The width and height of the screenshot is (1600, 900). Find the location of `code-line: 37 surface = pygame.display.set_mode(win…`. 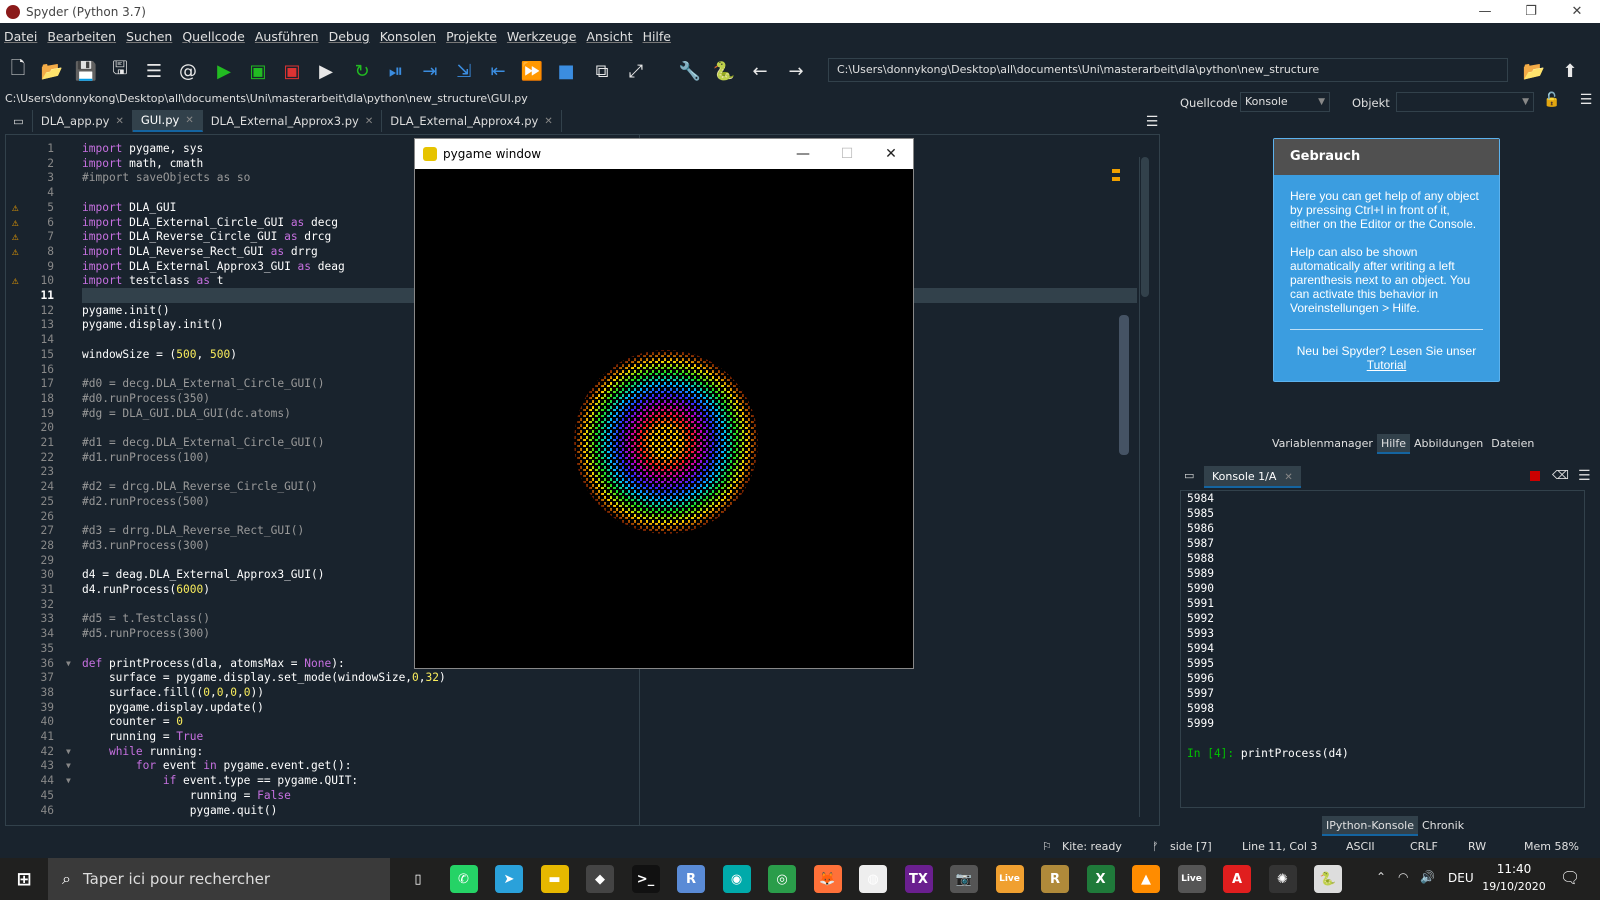

code-line: 37 surface = pygame.display.set_mode(win… is located at coordinates (566, 677).